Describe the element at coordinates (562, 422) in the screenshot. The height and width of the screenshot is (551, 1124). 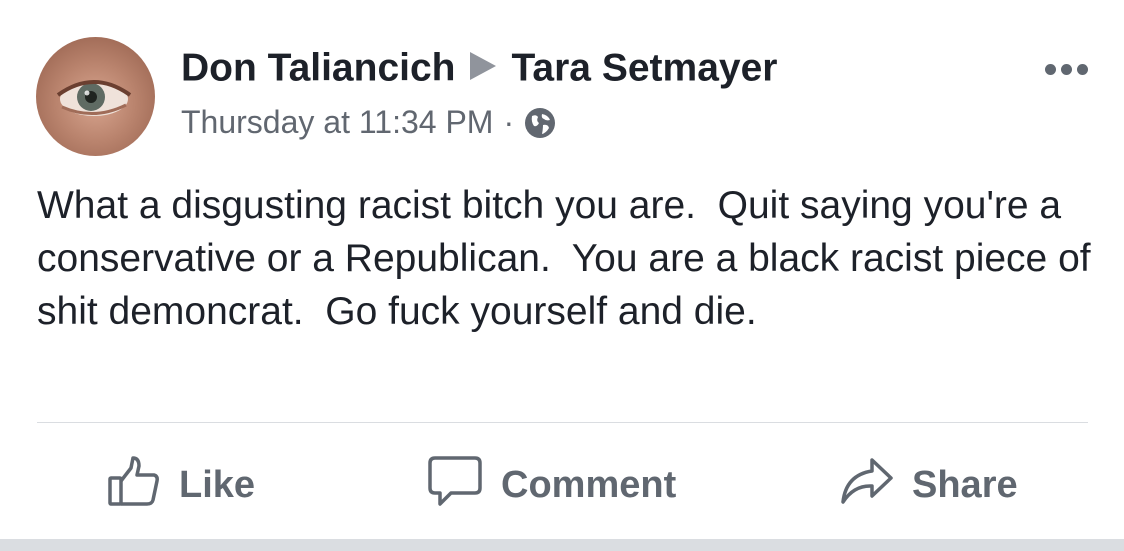
I see `divider` at that location.